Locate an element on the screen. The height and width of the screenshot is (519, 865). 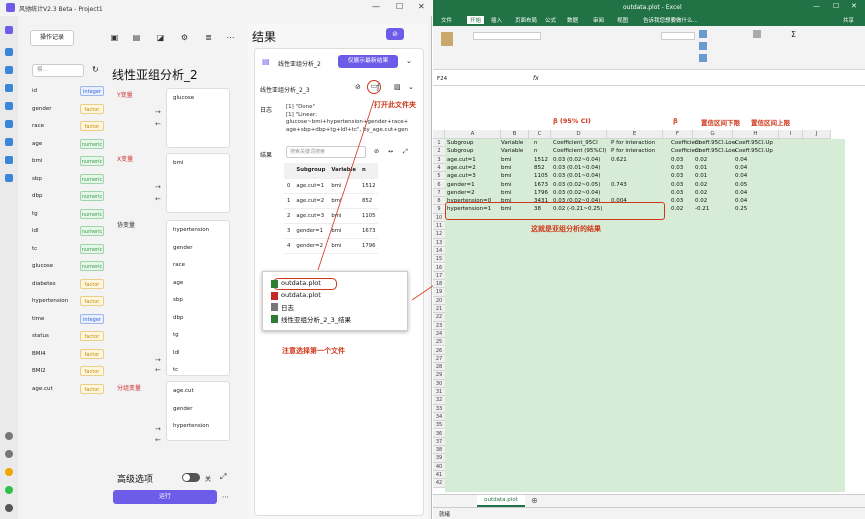
row-header: 20 is located at coordinates (439, 300).